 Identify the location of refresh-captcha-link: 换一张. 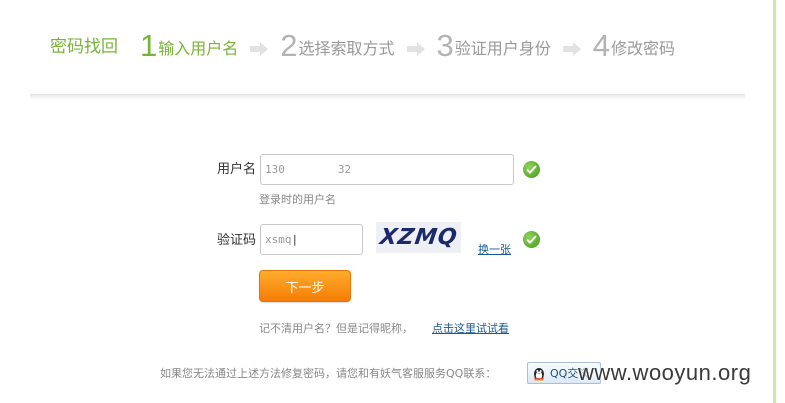
(494, 250).